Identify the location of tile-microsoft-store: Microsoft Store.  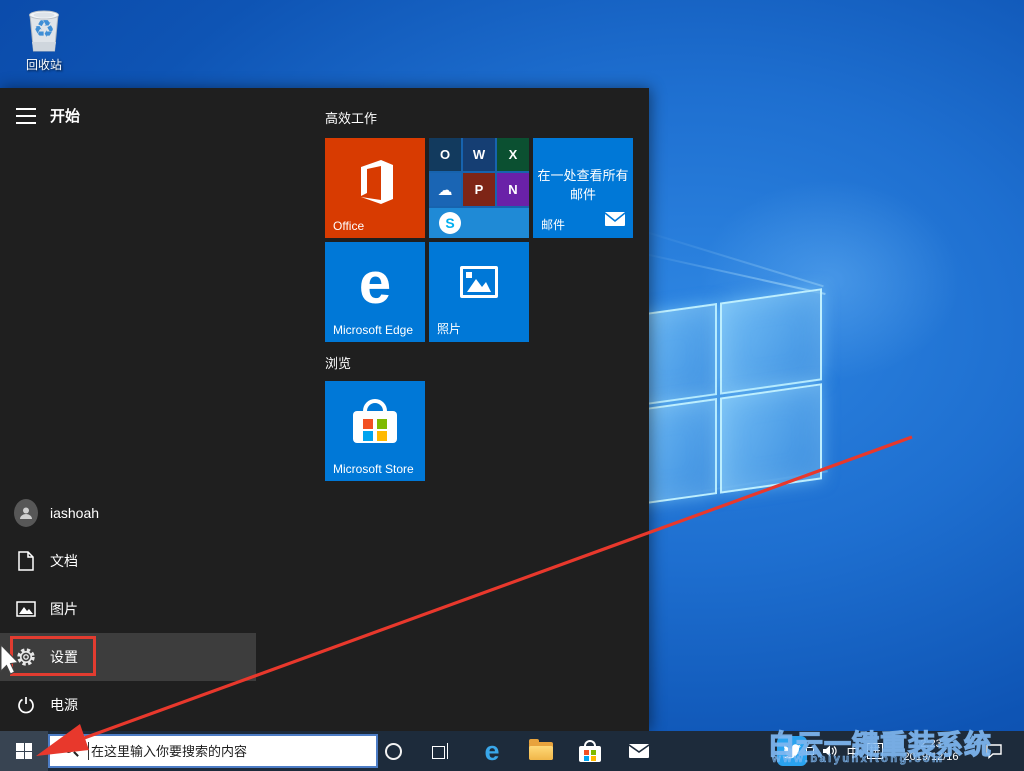
(375, 431).